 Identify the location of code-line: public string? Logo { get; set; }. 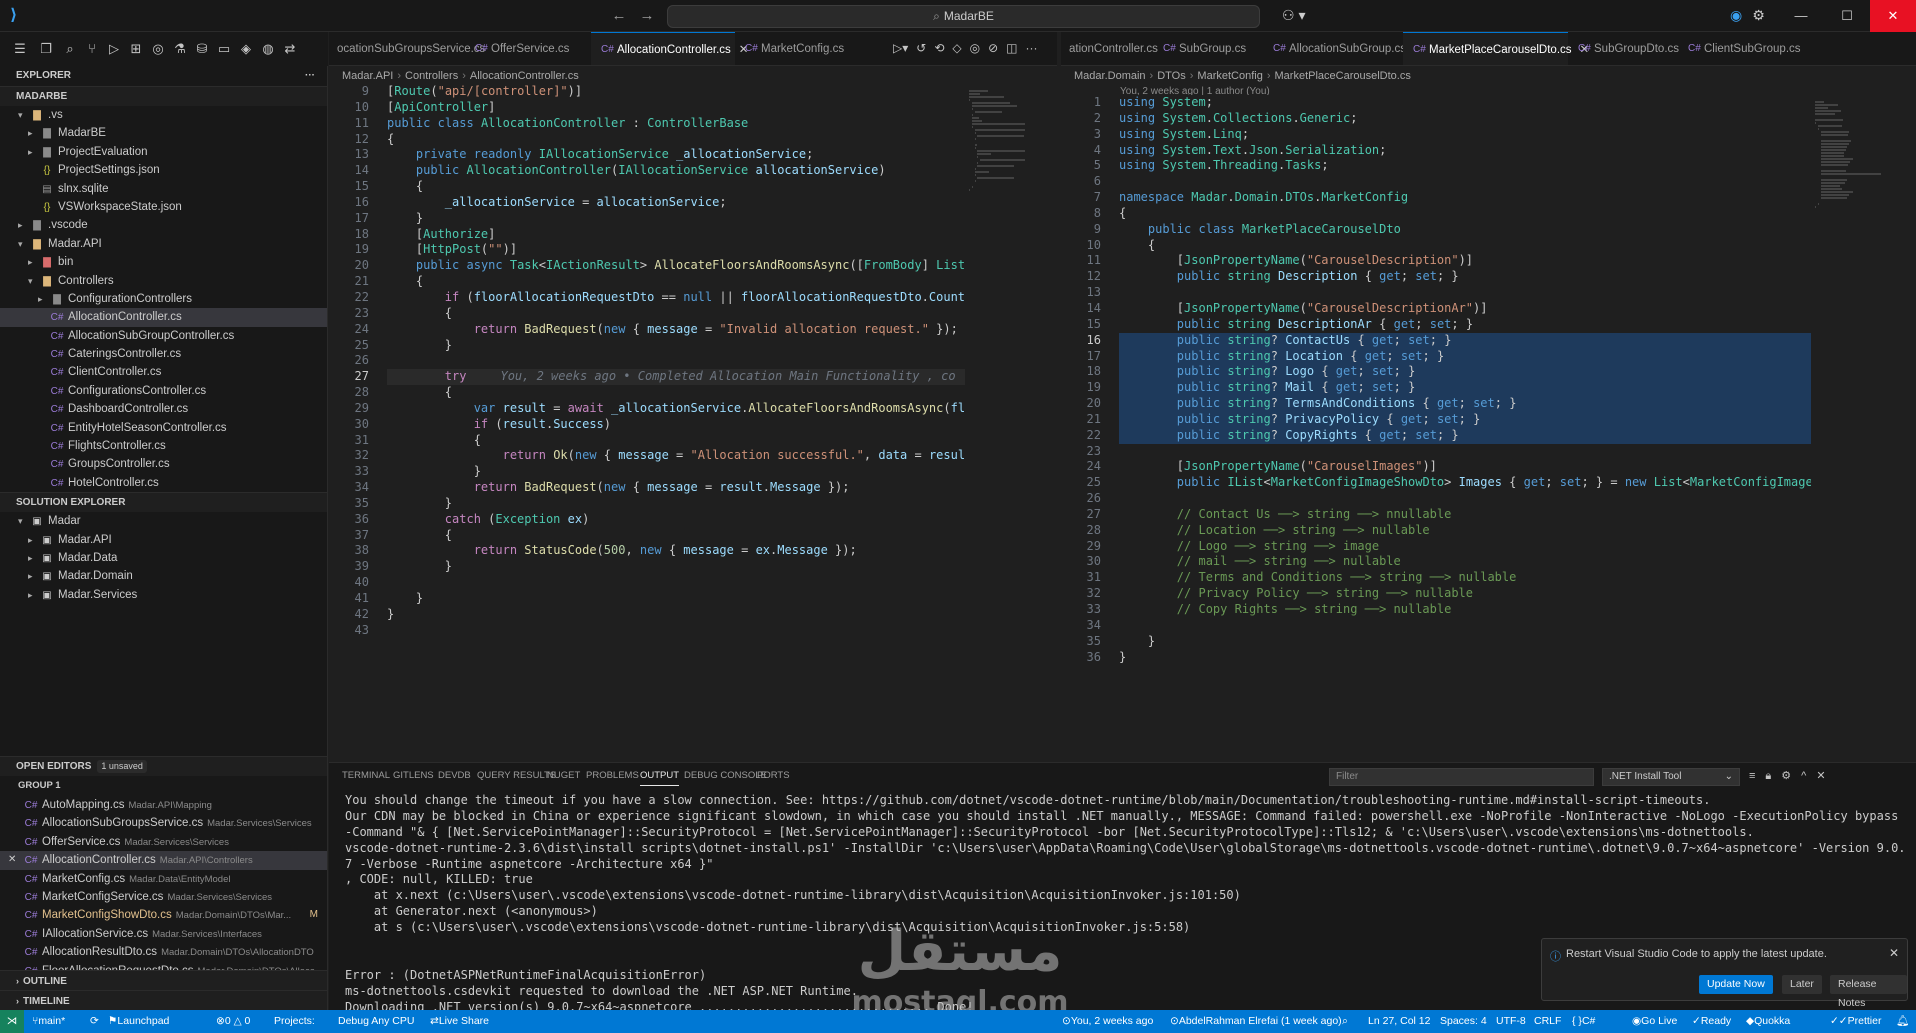
(1466, 372).